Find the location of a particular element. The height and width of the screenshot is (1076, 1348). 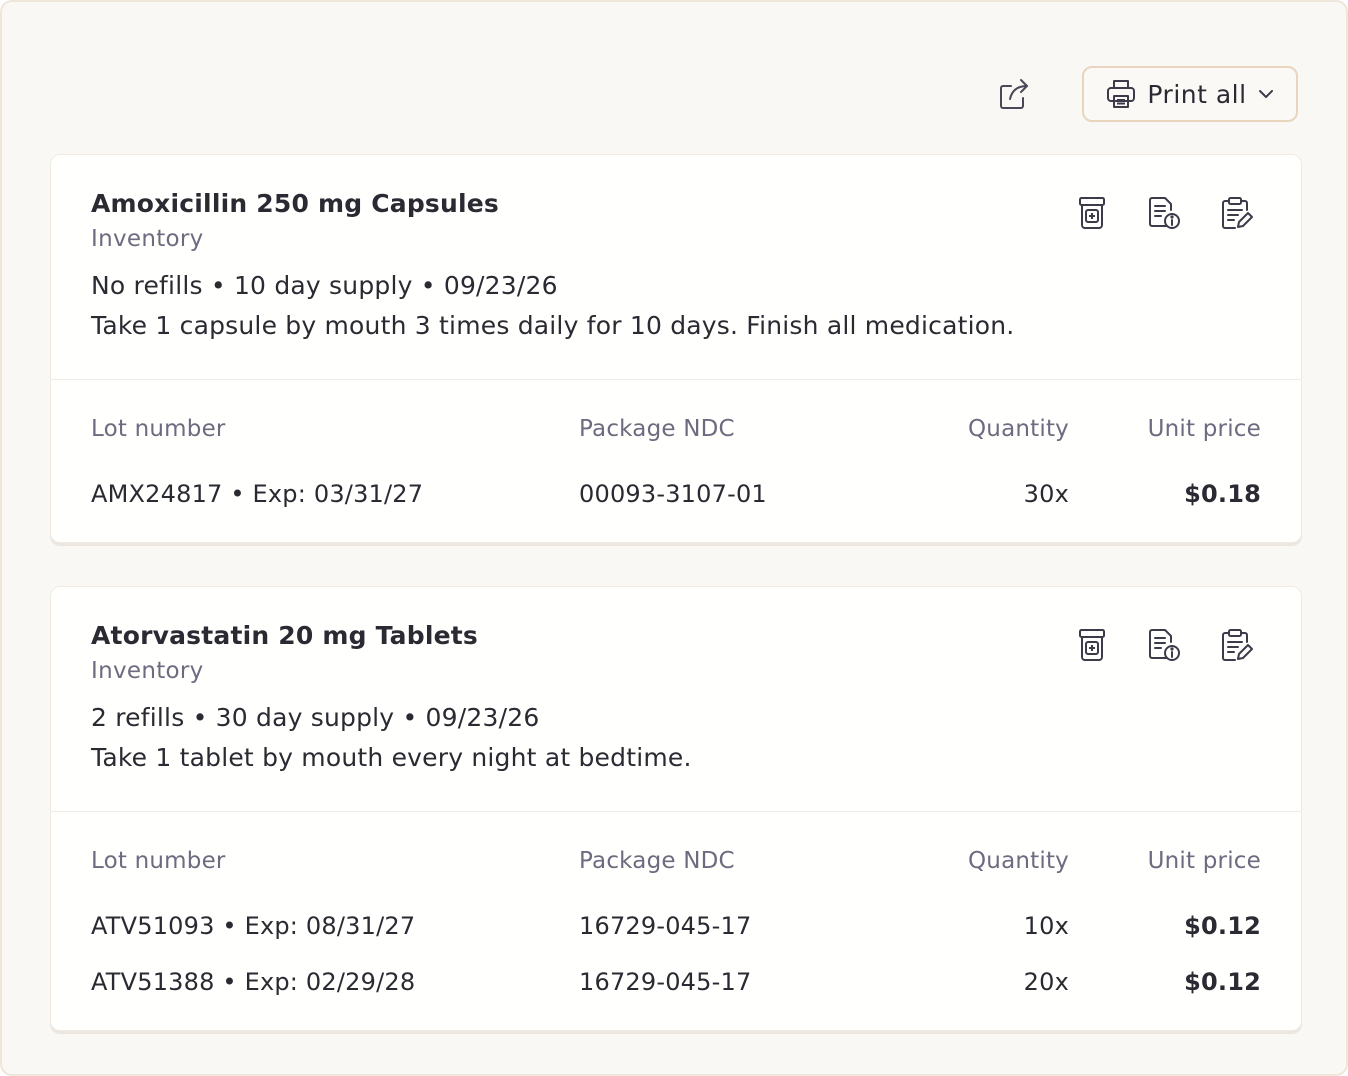

lot-number: ATV51388 • Exp: 02/29/28 is located at coordinates (253, 982).